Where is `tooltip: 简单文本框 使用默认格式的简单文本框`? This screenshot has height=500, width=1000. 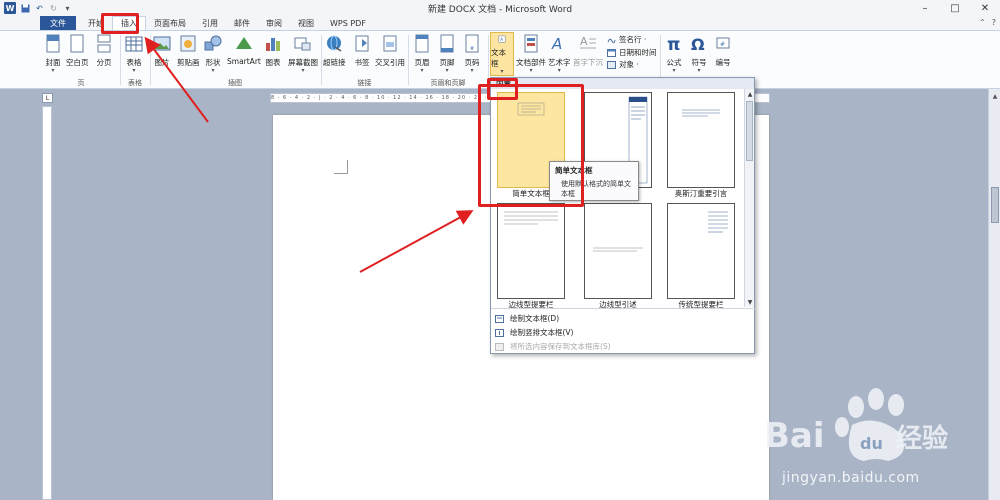
tooltip: 简单文本框 使用默认格式的简单文本框 is located at coordinates (594, 181).